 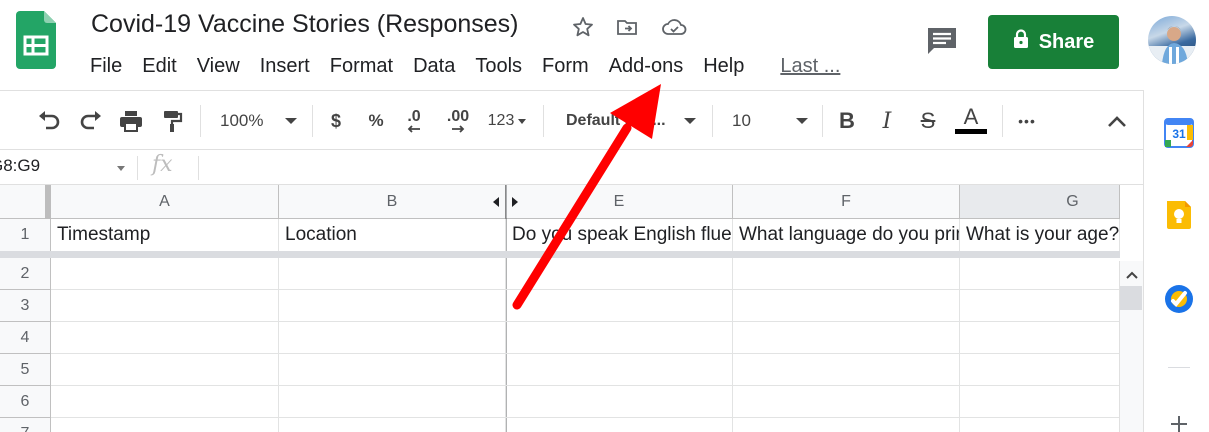 I want to click on paint-format-icon, so click(x=172, y=121).